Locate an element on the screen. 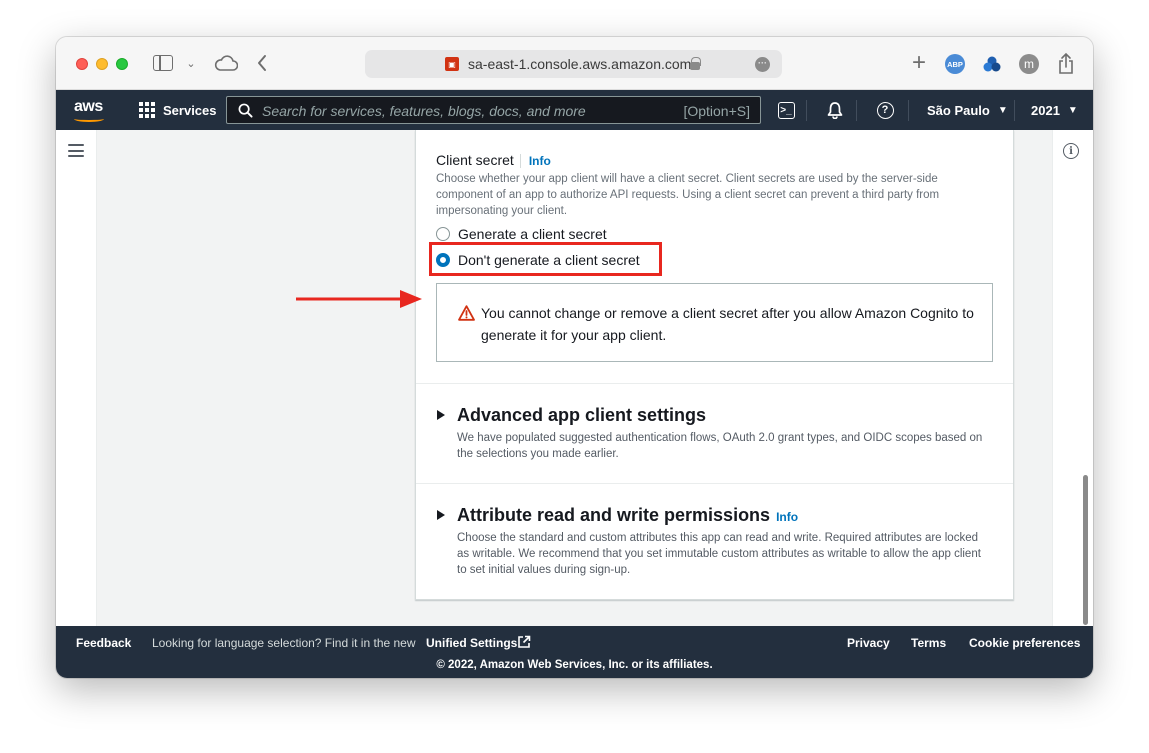 This screenshot has height=753, width=1149. terms-link: Terms is located at coordinates (928, 643).